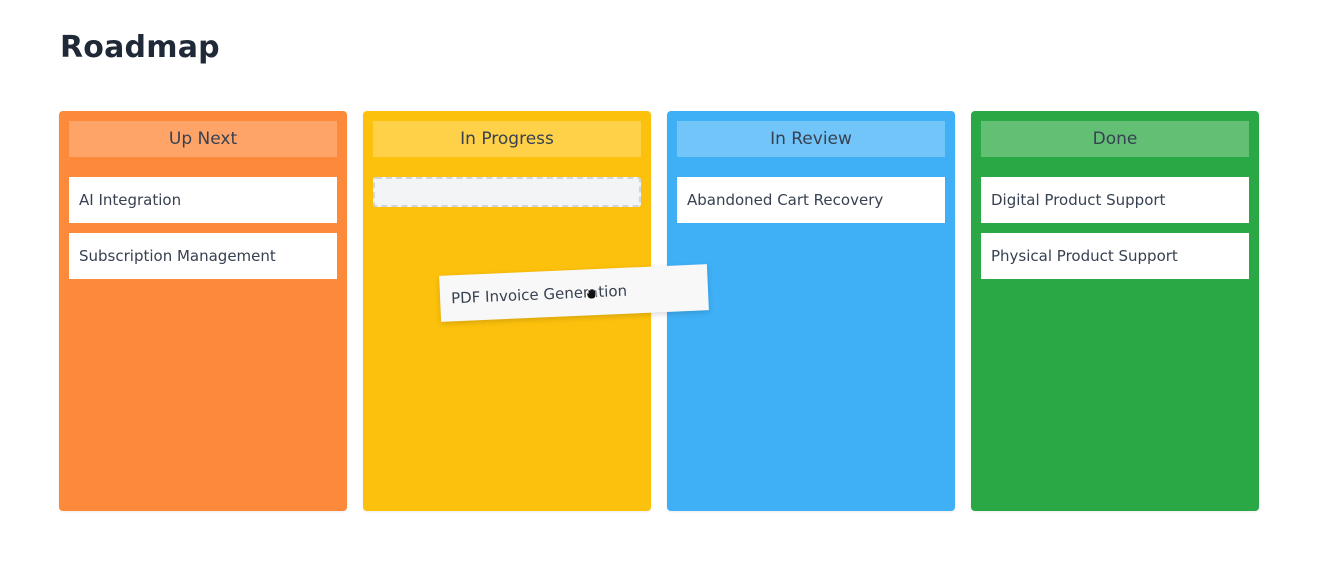 Image resolution: width=1318 pixels, height=581 pixels. Describe the element at coordinates (203, 139) in the screenshot. I see `column-header-up-next: Up Next` at that location.